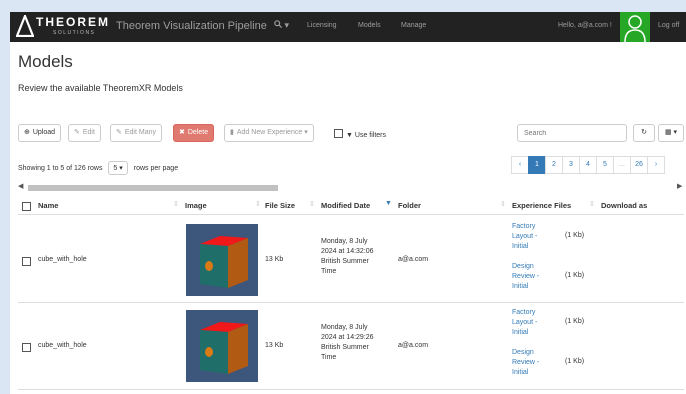  What do you see at coordinates (74, 33) in the screenshot?
I see `brand-sub: SOLUTIONS` at bounding box center [74, 33].